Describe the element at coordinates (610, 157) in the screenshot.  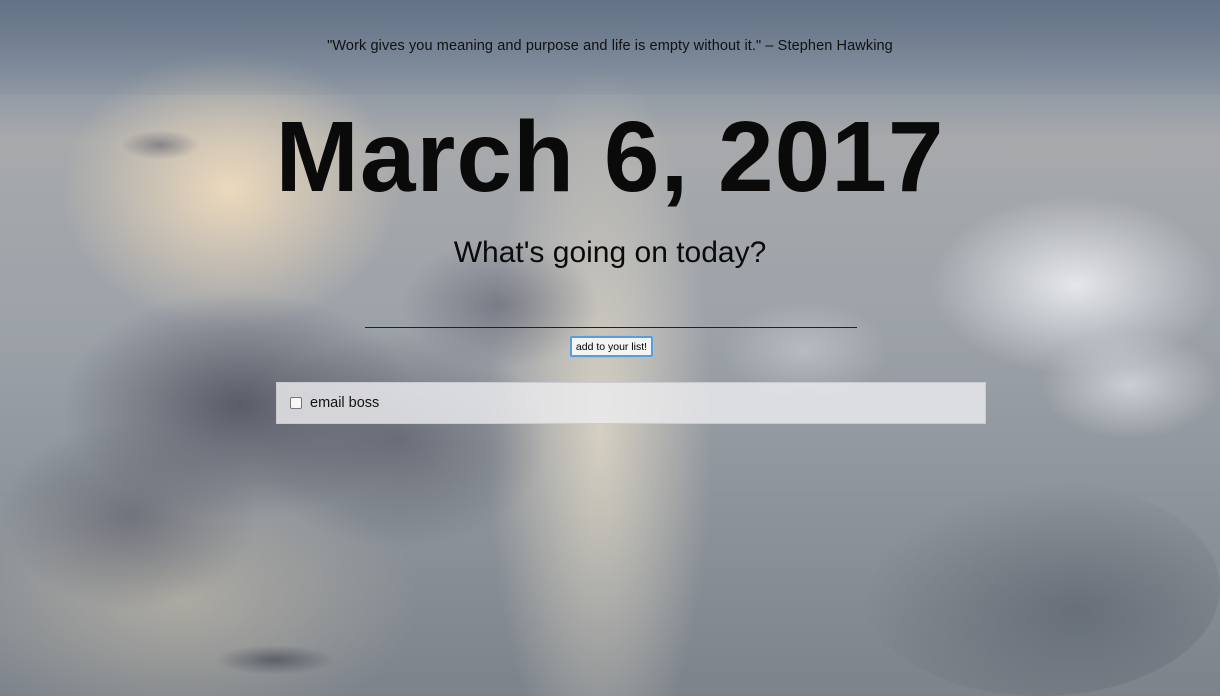
I see `date-heading: March 6, 2017` at that location.